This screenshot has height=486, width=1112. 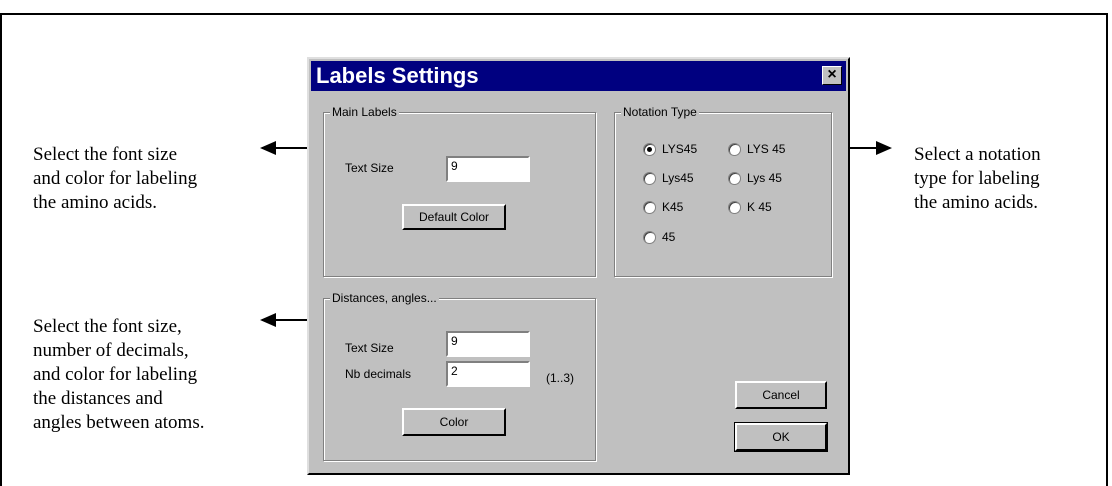 I want to click on notation-option-lys45: LYS45, so click(x=670, y=149).